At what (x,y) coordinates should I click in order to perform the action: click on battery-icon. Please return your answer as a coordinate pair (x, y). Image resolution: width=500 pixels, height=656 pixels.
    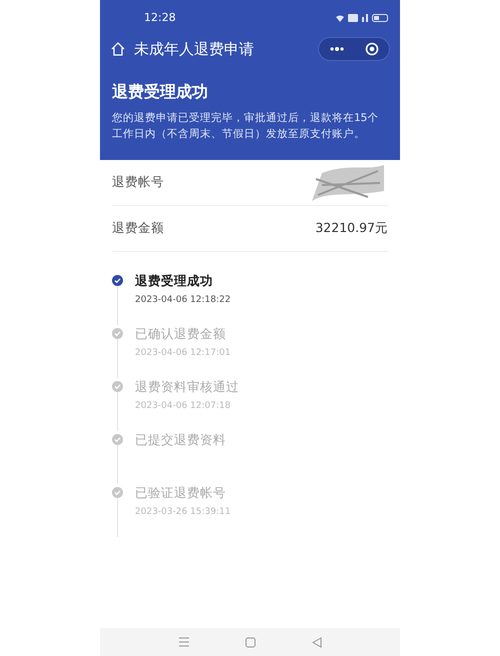
    Looking at the image, I should click on (380, 18).